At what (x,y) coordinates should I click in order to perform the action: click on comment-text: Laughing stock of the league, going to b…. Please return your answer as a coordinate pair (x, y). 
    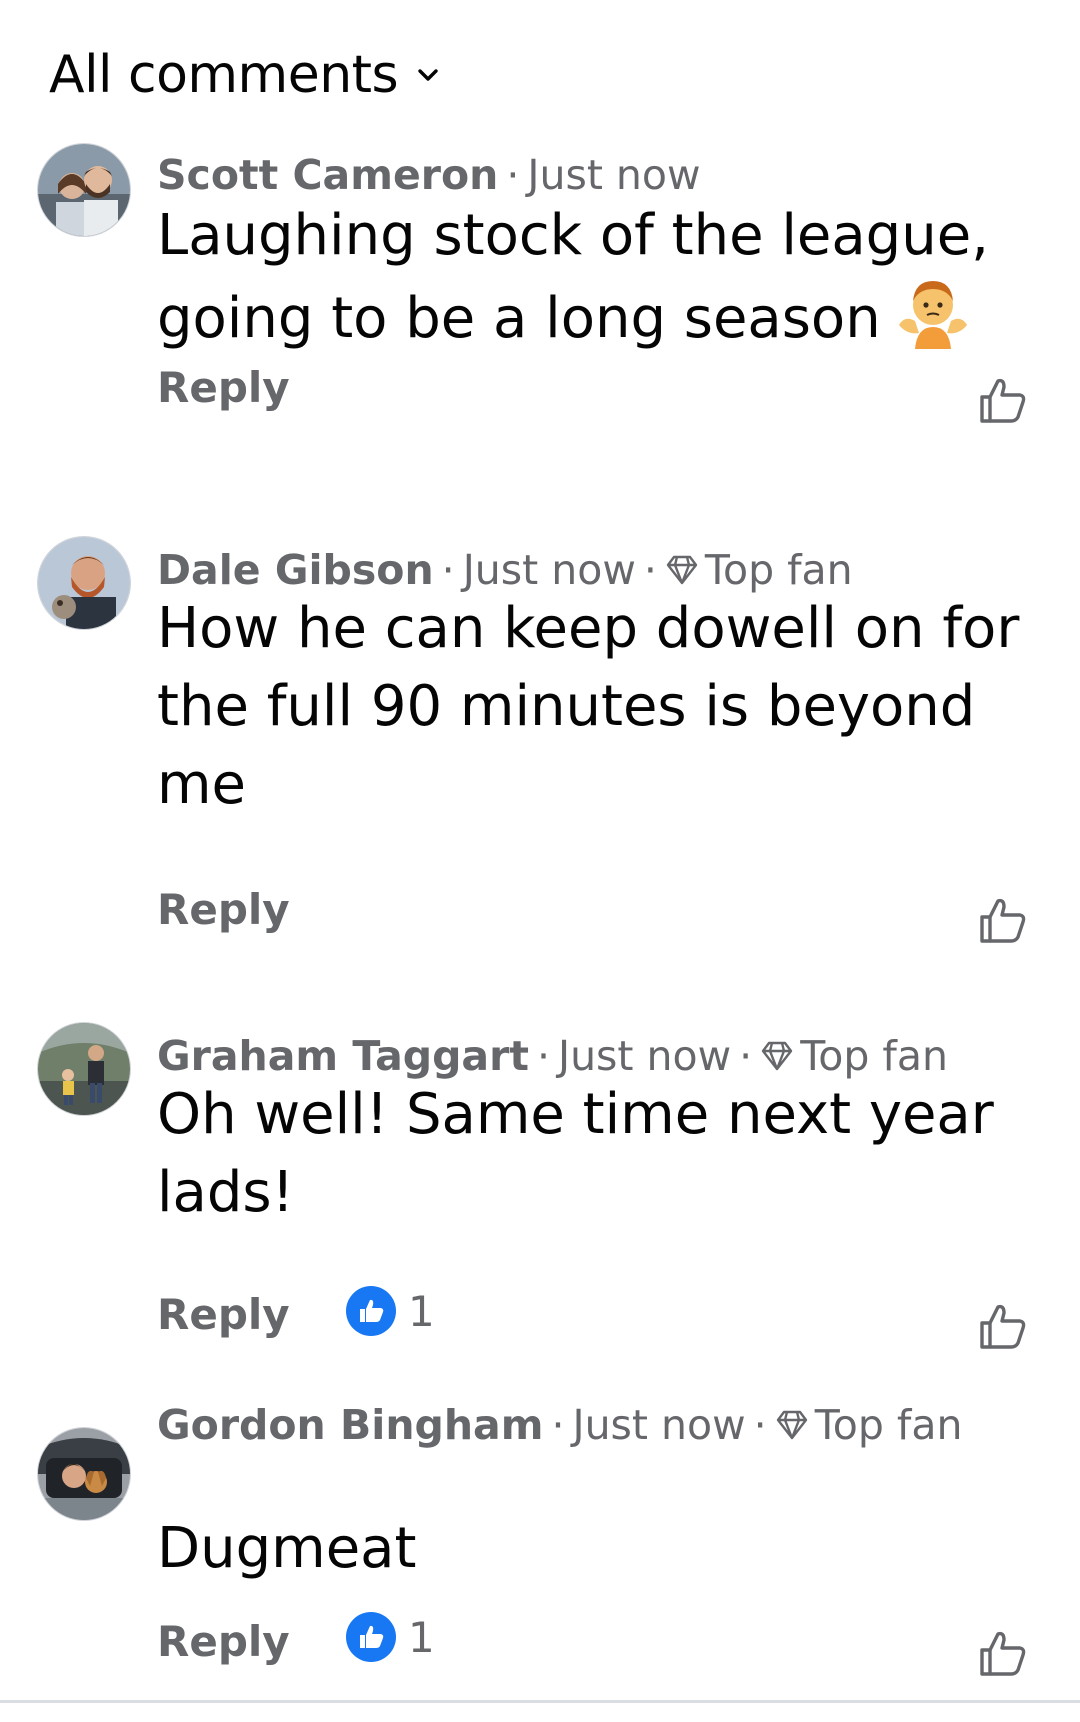
    Looking at the image, I should click on (592, 277).